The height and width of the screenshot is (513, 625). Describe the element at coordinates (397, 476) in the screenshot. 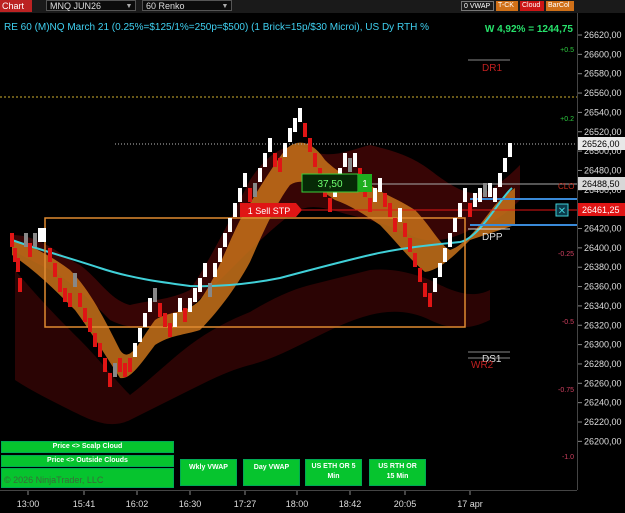

I see `us-rth-line2: 15 Min` at that location.